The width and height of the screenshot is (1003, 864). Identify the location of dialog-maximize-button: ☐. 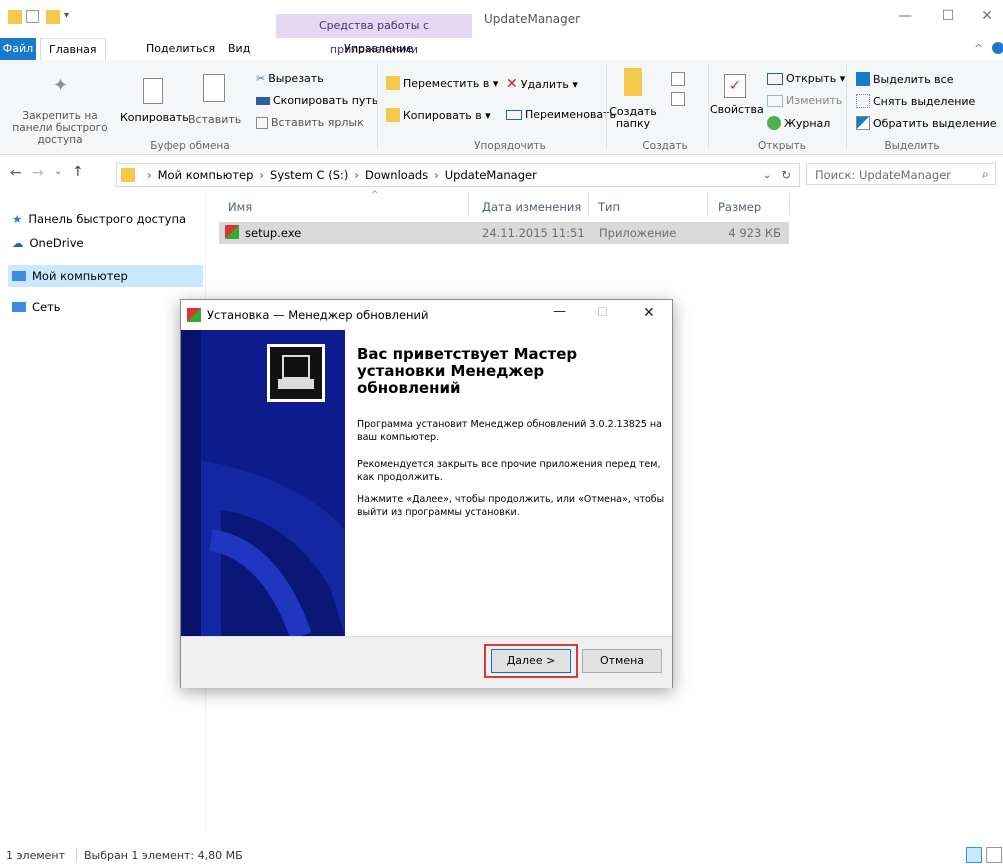
(602, 312).